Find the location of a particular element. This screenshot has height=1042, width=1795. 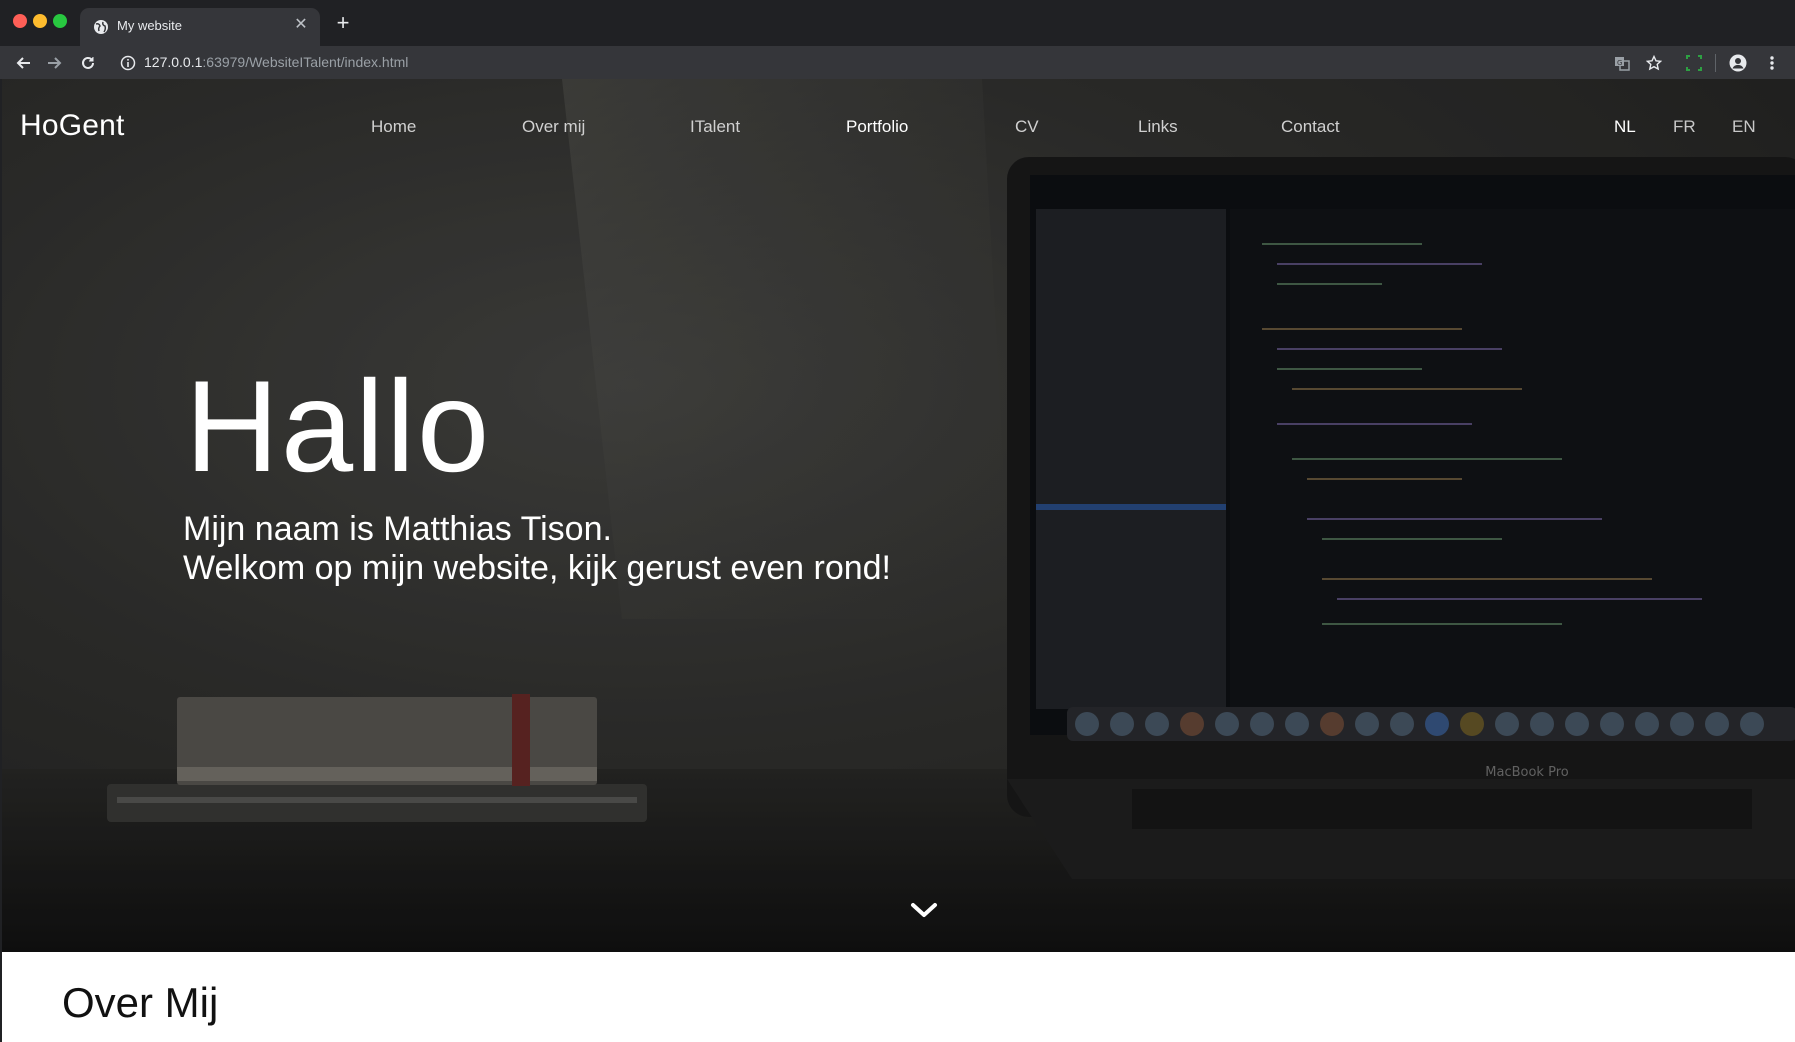

forward-arrow-icon is located at coordinates (55, 63).